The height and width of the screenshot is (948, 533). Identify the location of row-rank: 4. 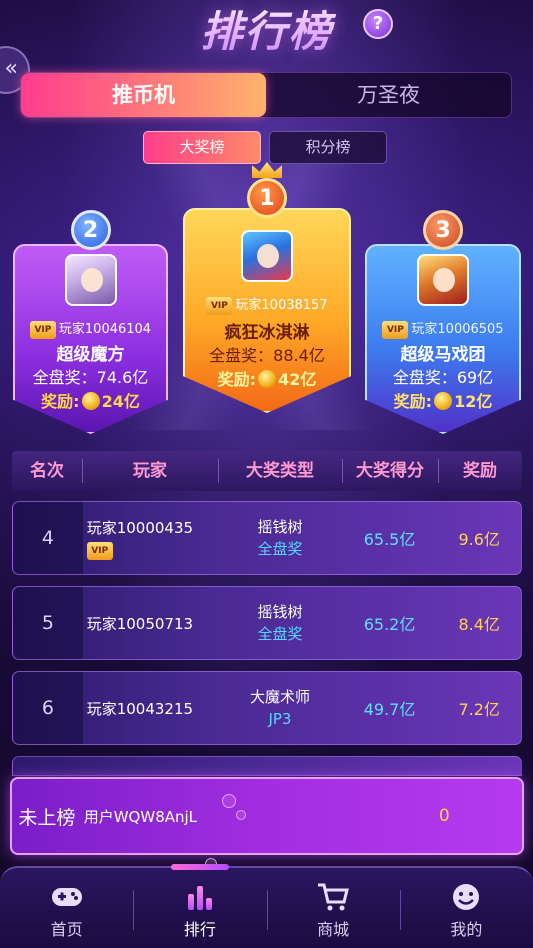
(48, 538).